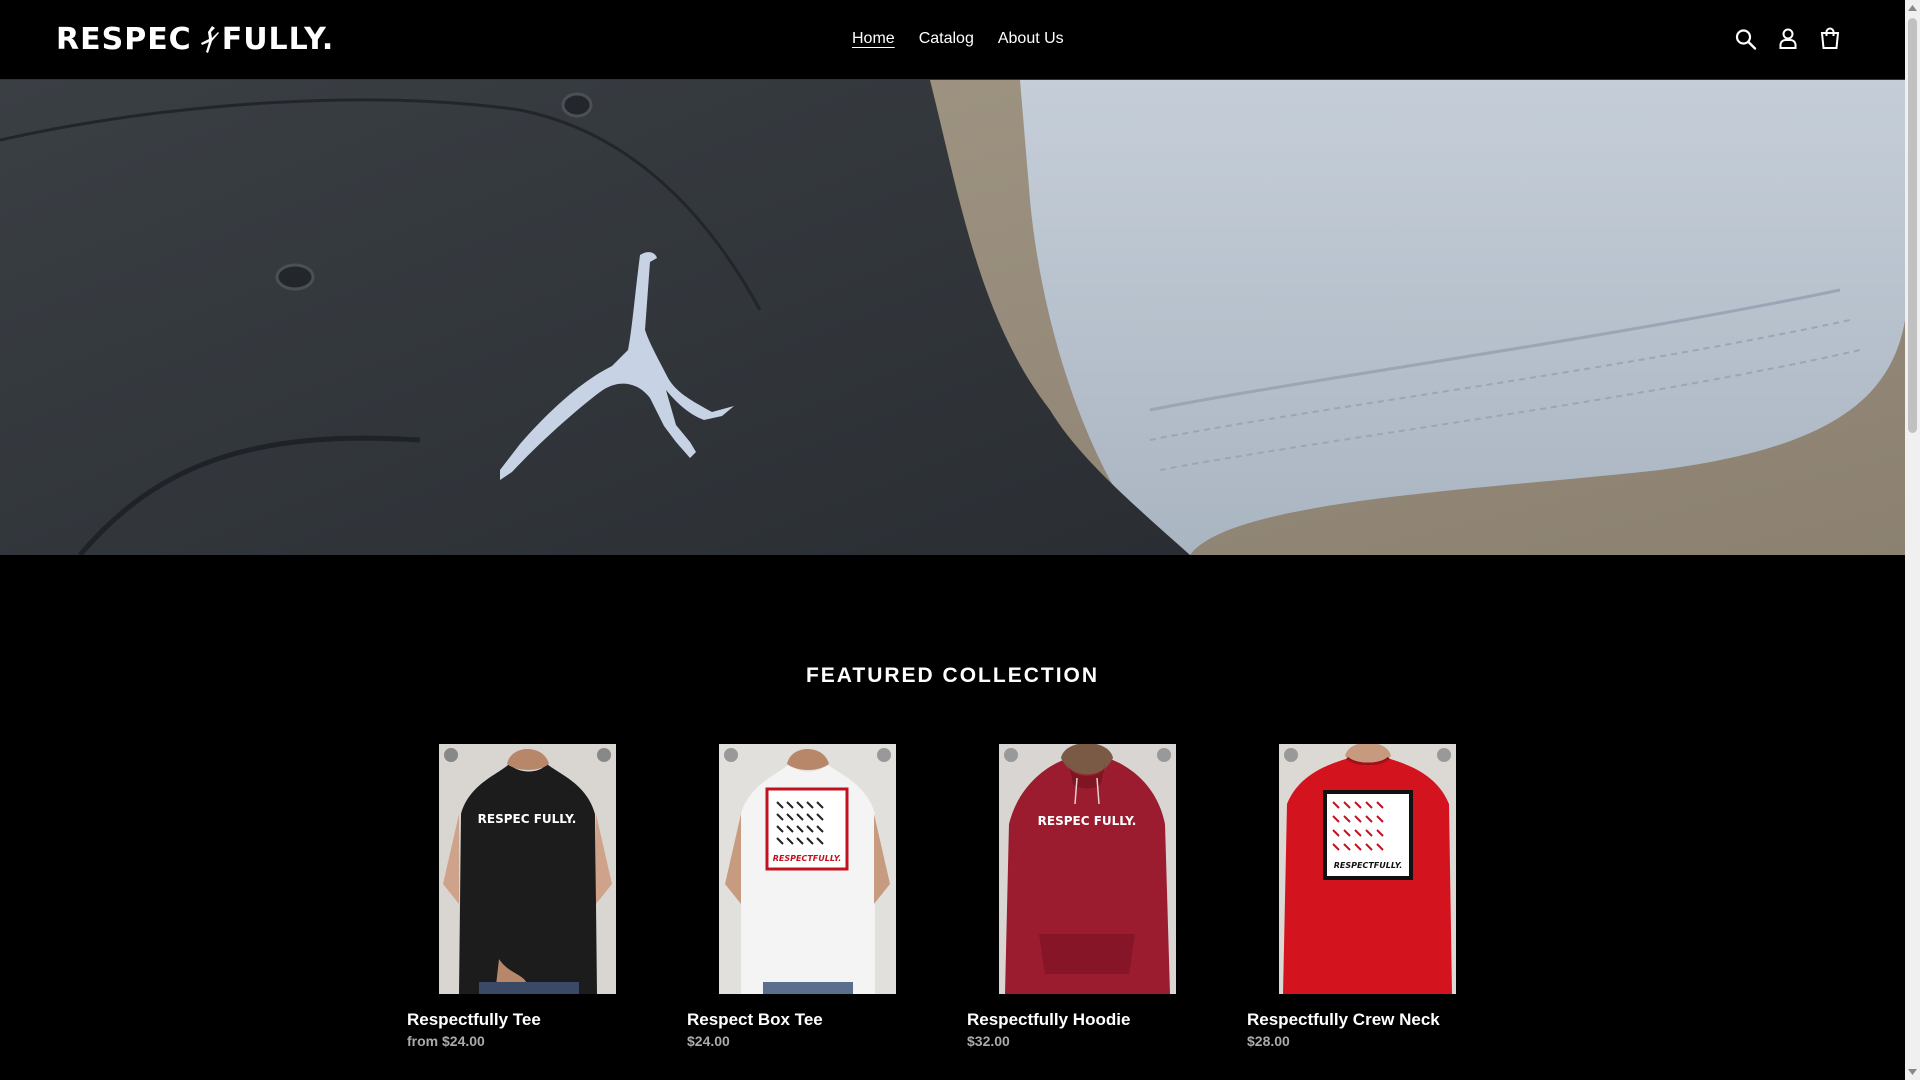 The image size is (1920, 1080). Describe the element at coordinates (1087, 1020) in the screenshot. I see `product-name: Respectfully Hoodie` at that location.